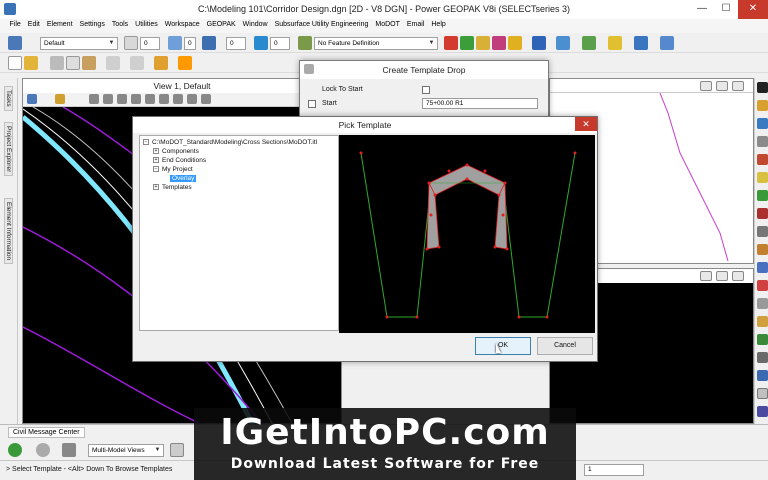 The width and height of the screenshot is (768, 480). What do you see at coordinates (15, 450) in the screenshot?
I see `back-icon` at bounding box center [15, 450].